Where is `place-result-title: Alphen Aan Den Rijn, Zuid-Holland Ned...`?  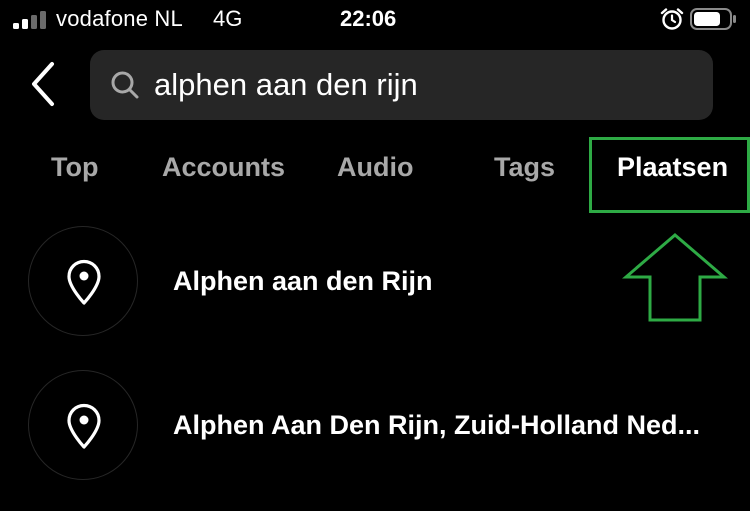 place-result-title: Alphen Aan Den Rijn, Zuid-Holland Ned... is located at coordinates (436, 425).